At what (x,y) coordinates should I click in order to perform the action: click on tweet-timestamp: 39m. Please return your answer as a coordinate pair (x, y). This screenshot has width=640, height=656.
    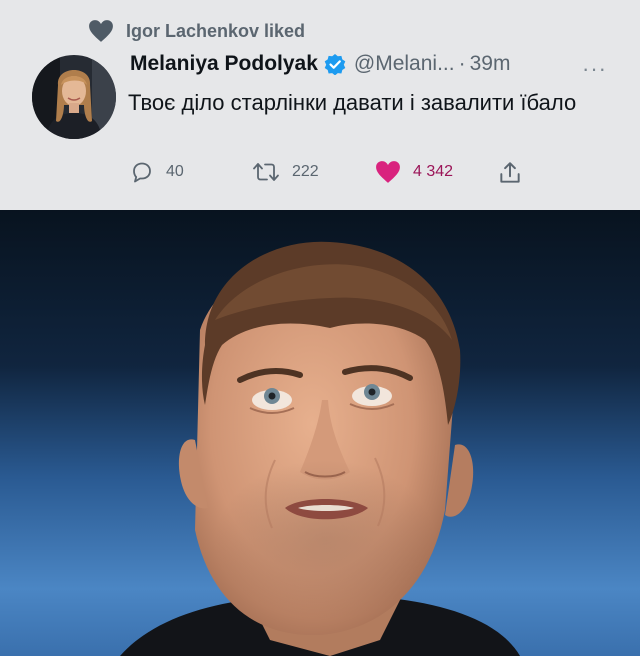
    Looking at the image, I should click on (490, 64).